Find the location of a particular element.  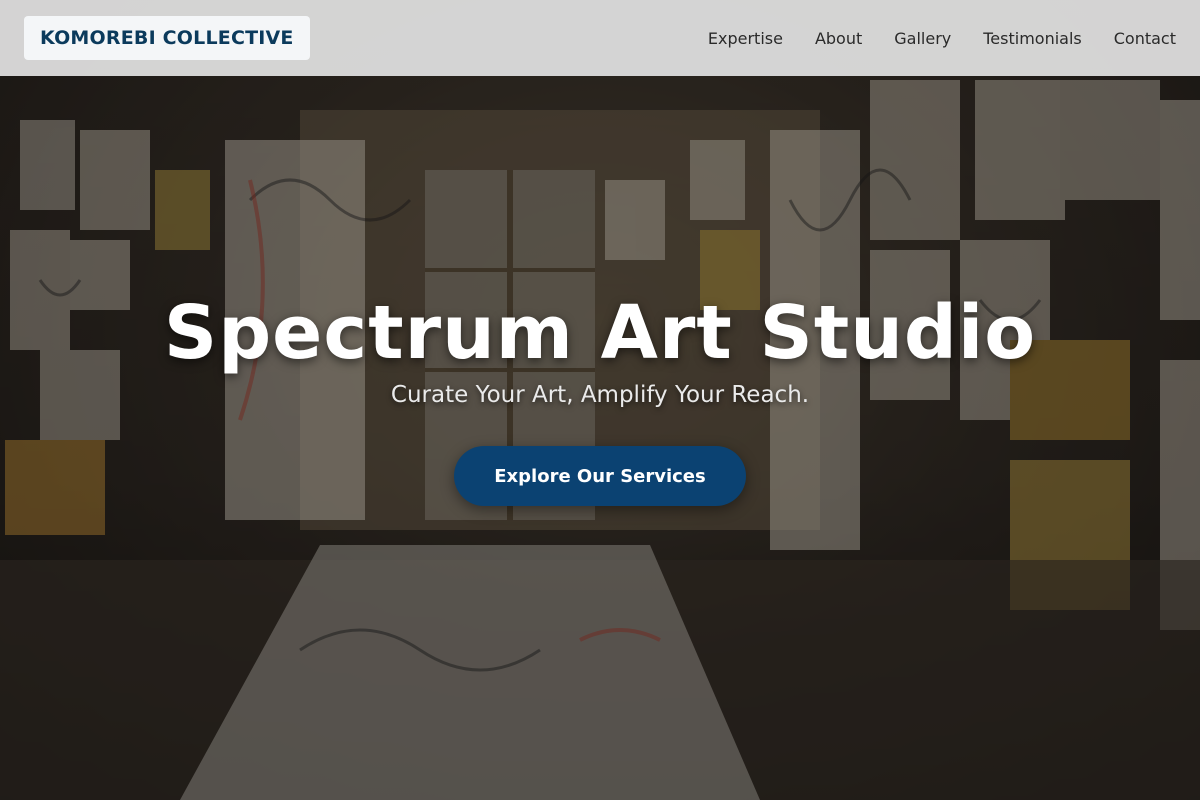

hero-title: Spectrum Art Studio is located at coordinates (600, 333).